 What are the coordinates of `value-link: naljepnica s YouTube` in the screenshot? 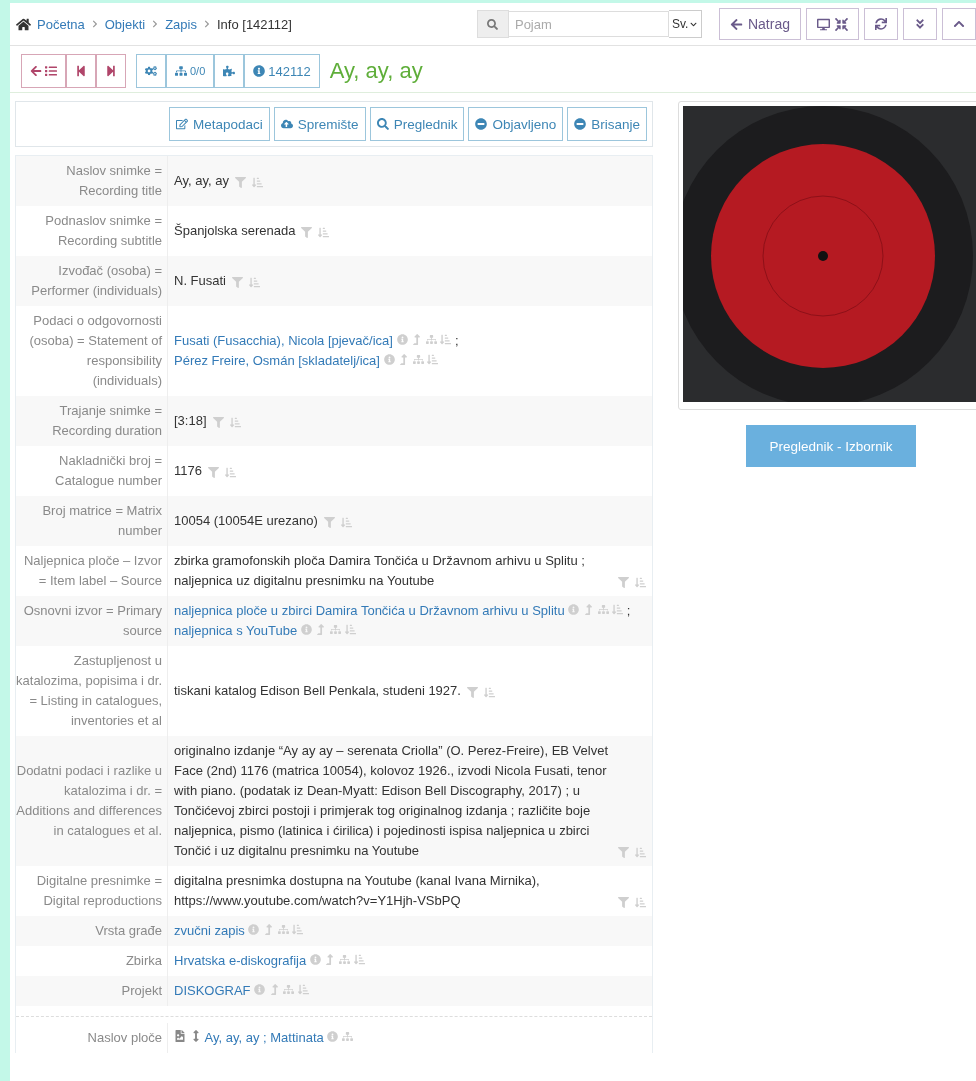 It's located at (236, 630).